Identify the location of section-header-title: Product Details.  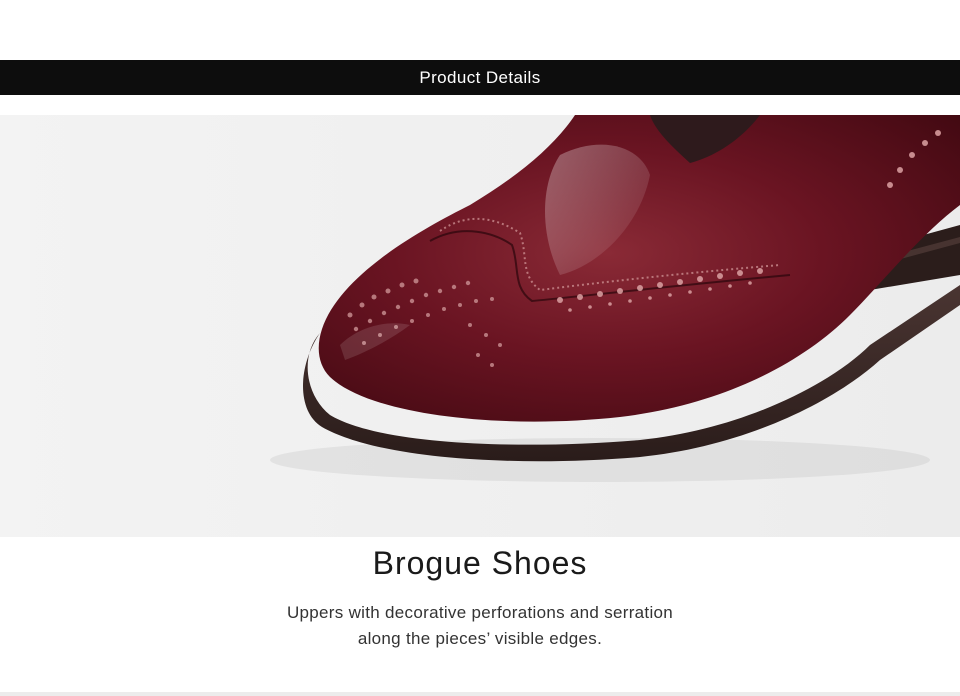
(480, 77).